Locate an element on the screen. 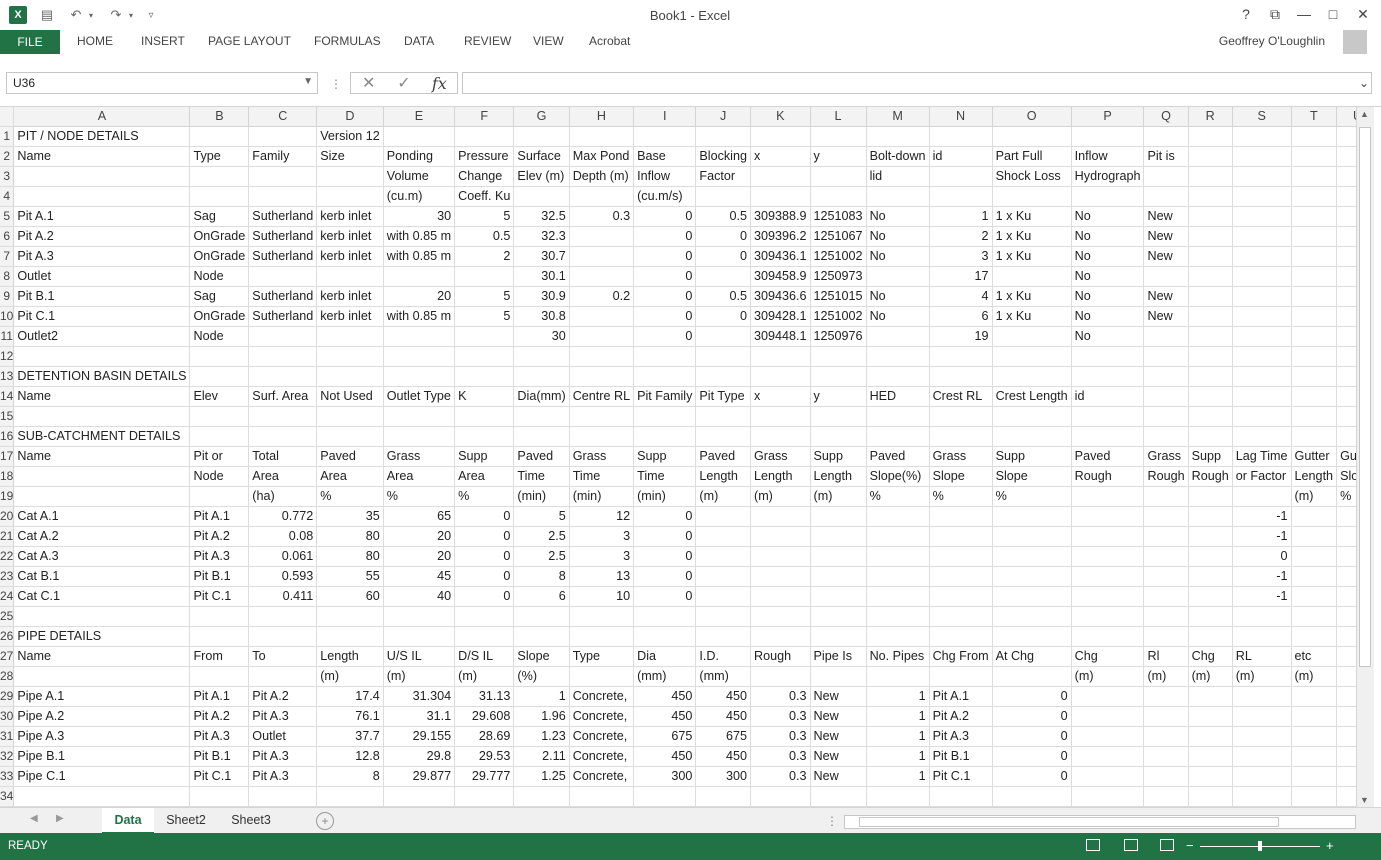 This screenshot has width=1381, height=860. minimize-button: — is located at coordinates (1304, 14).